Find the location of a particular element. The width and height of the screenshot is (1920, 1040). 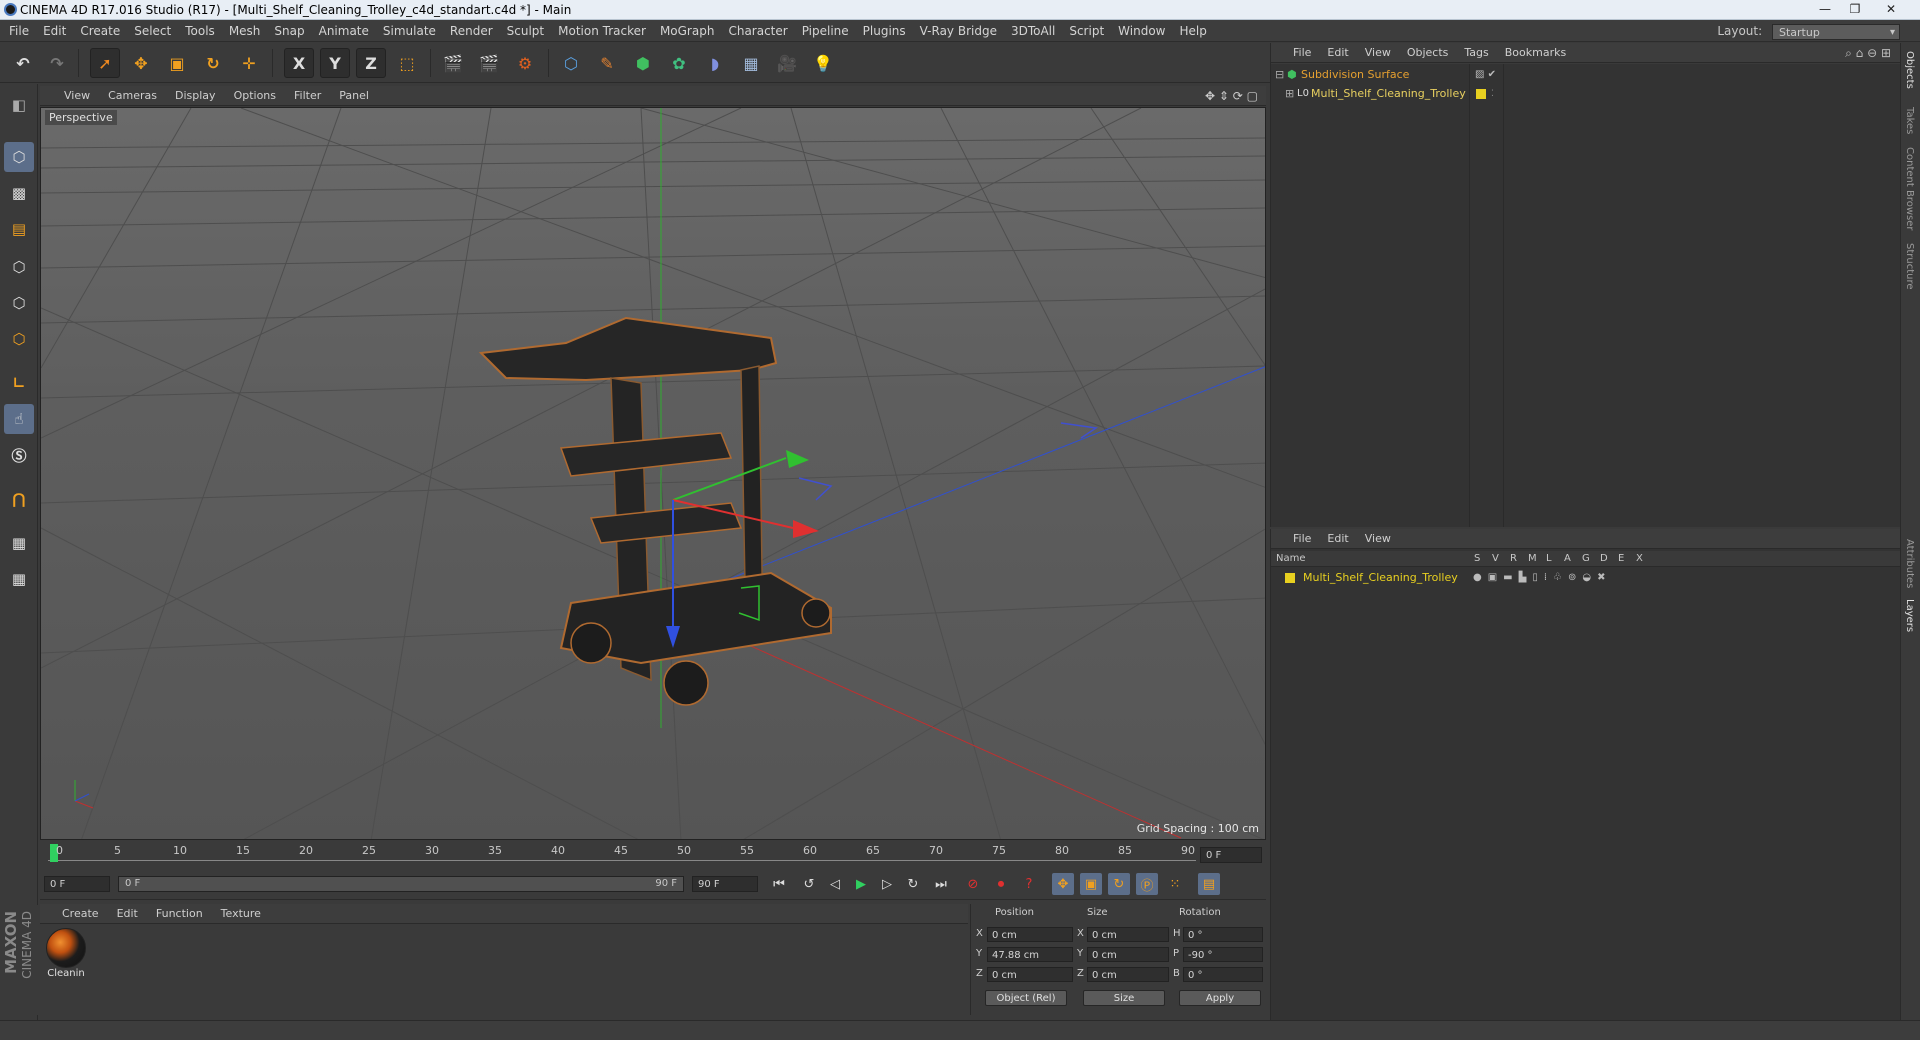

menu-script: Script is located at coordinates (1086, 31).